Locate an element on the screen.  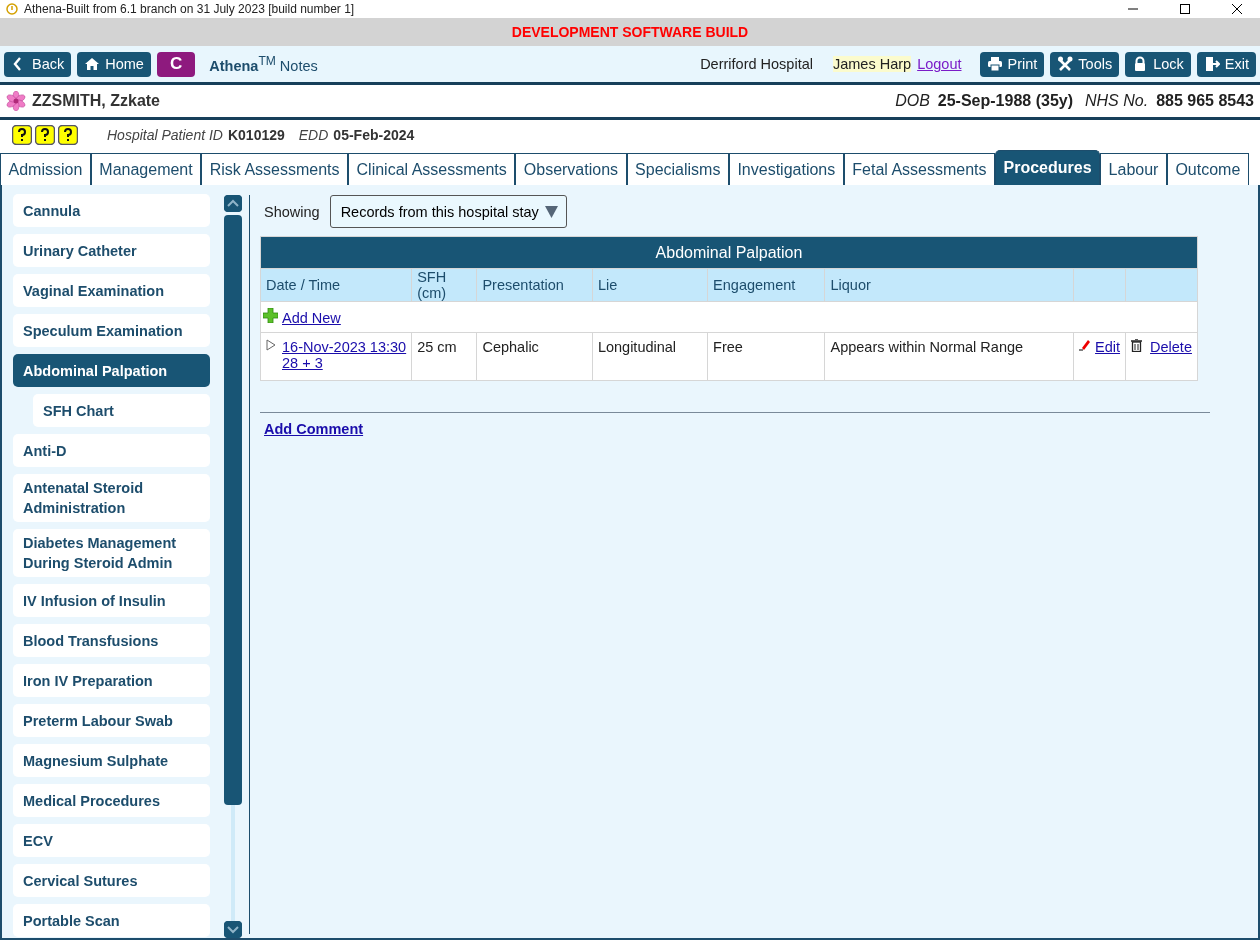
exit-icon is located at coordinates (1211, 64).